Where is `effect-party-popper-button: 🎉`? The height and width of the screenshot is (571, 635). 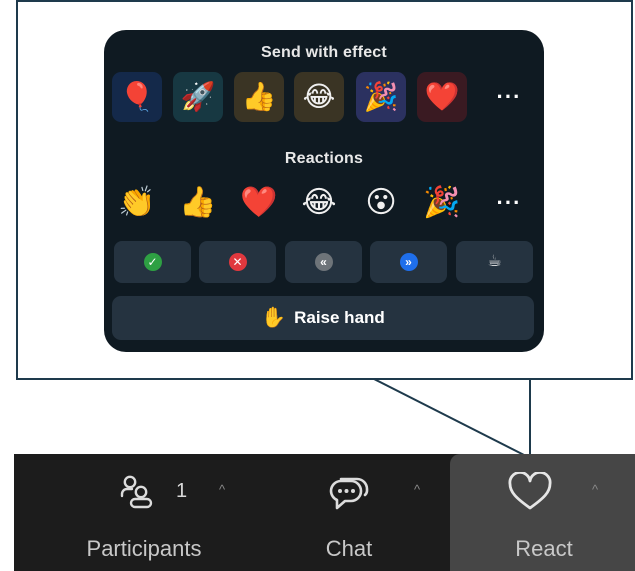
effect-party-popper-button: 🎉 is located at coordinates (381, 97).